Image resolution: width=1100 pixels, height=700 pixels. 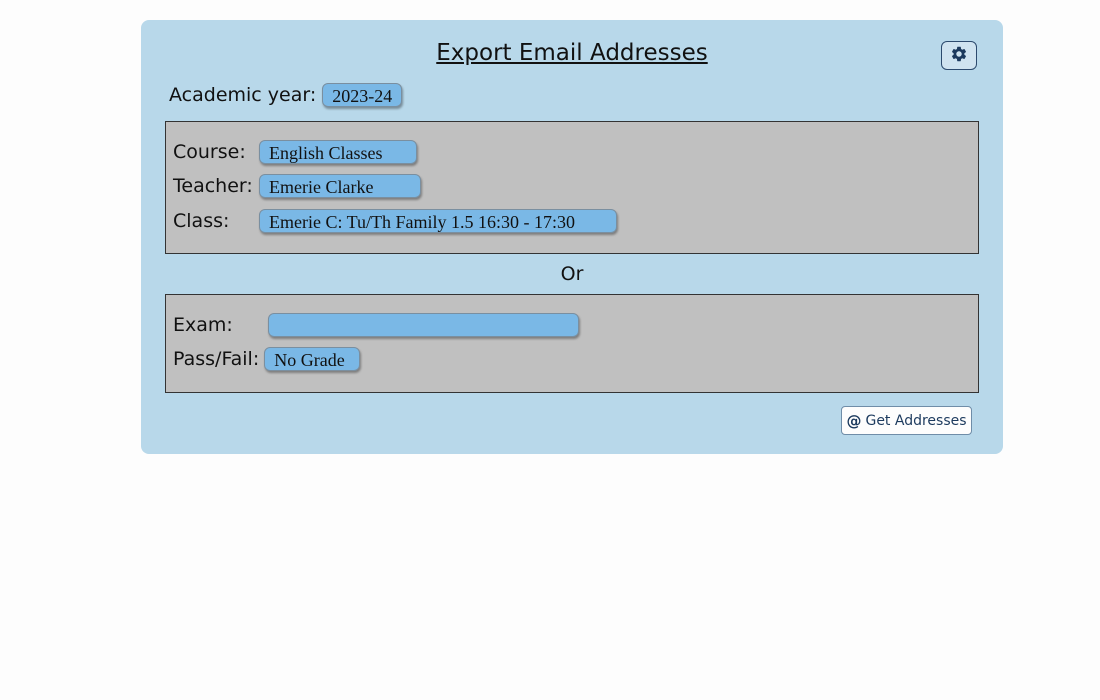 I want to click on course-select: English Classes, so click(x=338, y=152).